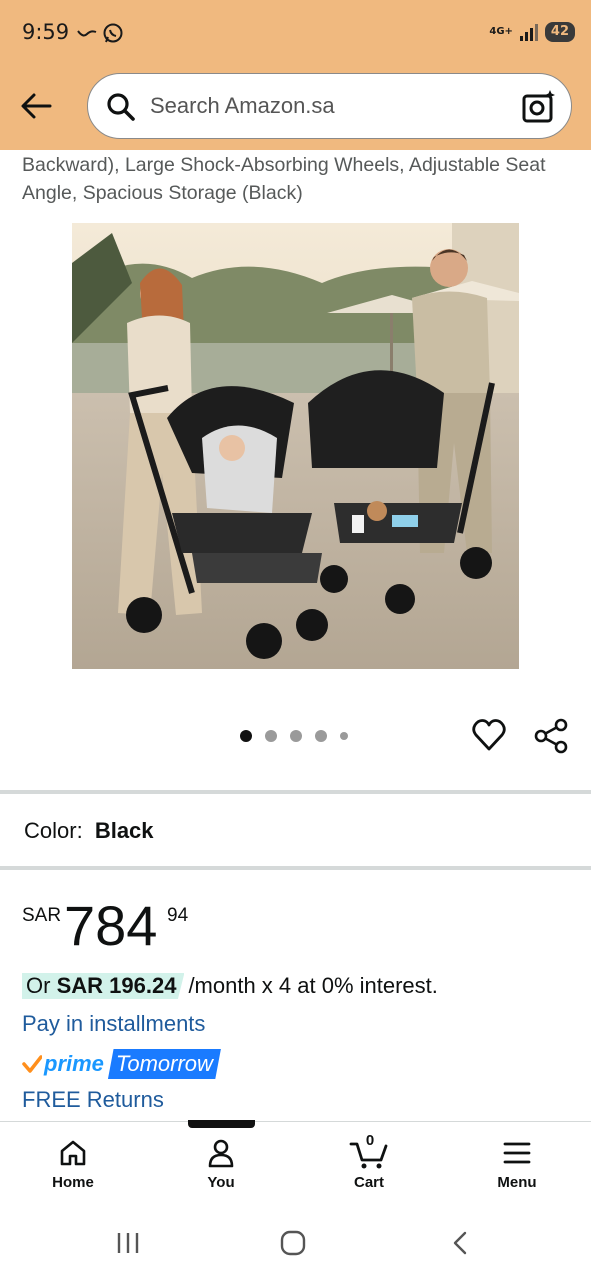 Image resolution: width=591 pixels, height=1280 pixels. I want to click on color-label: Color:, so click(53, 830).